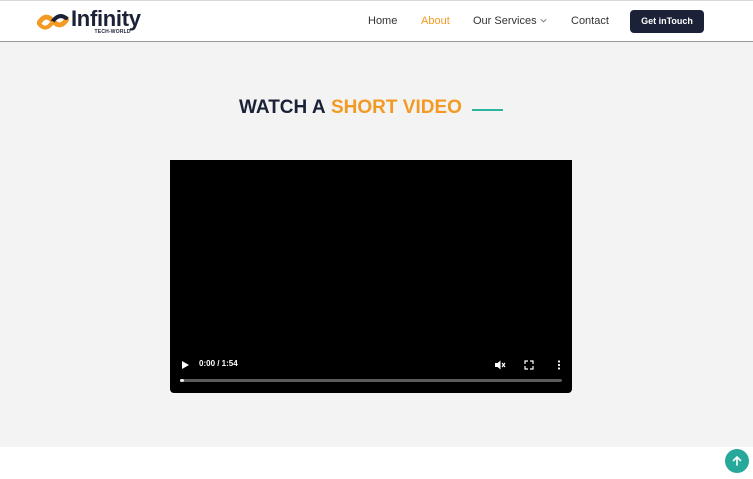  Describe the element at coordinates (529, 365) in the screenshot. I see `fullscreen-icon` at that location.